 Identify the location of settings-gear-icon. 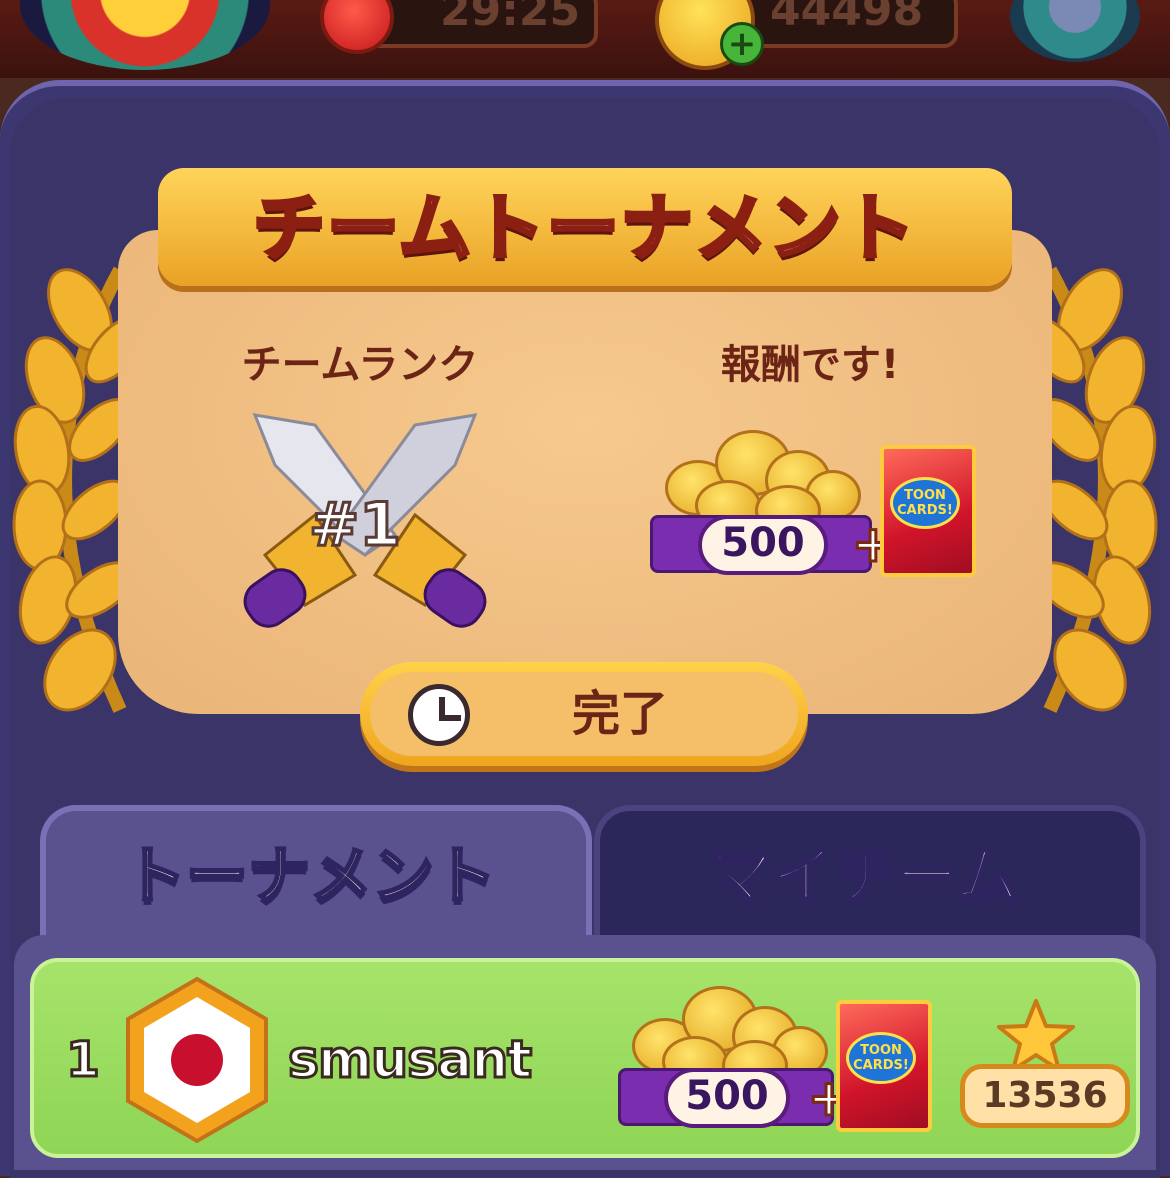
(1075, 31).